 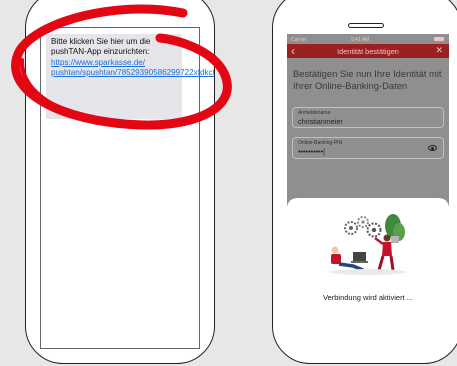 I want to click on page-title: Identität bestätigen, so click(x=368, y=51).